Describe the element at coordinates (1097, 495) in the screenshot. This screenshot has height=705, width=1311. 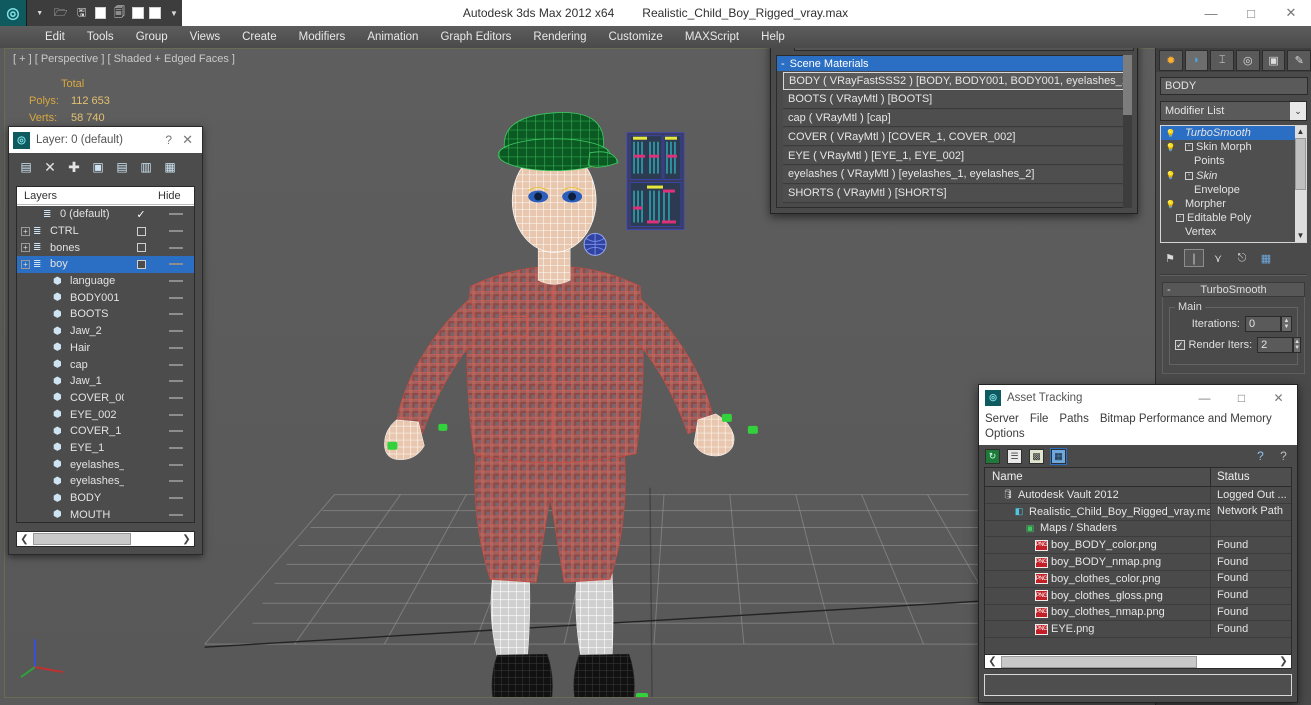
I see `asset-name-cell: 🛢 Autodesk Vault 2012` at that location.